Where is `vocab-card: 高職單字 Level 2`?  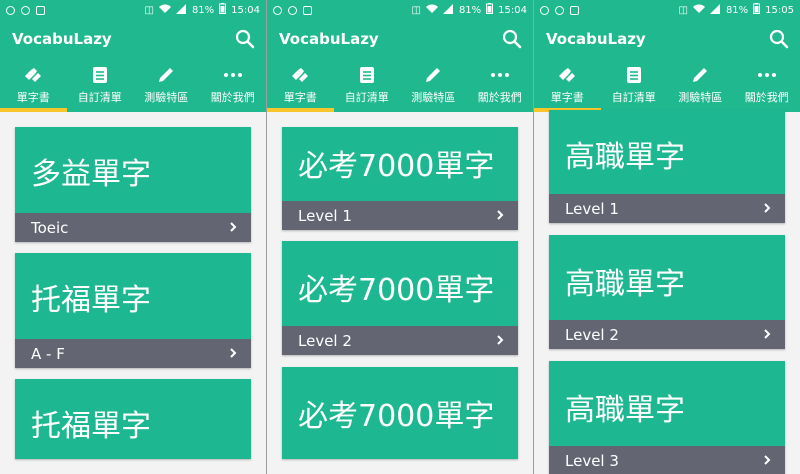 vocab-card: 高職單字 Level 2 is located at coordinates (667, 292).